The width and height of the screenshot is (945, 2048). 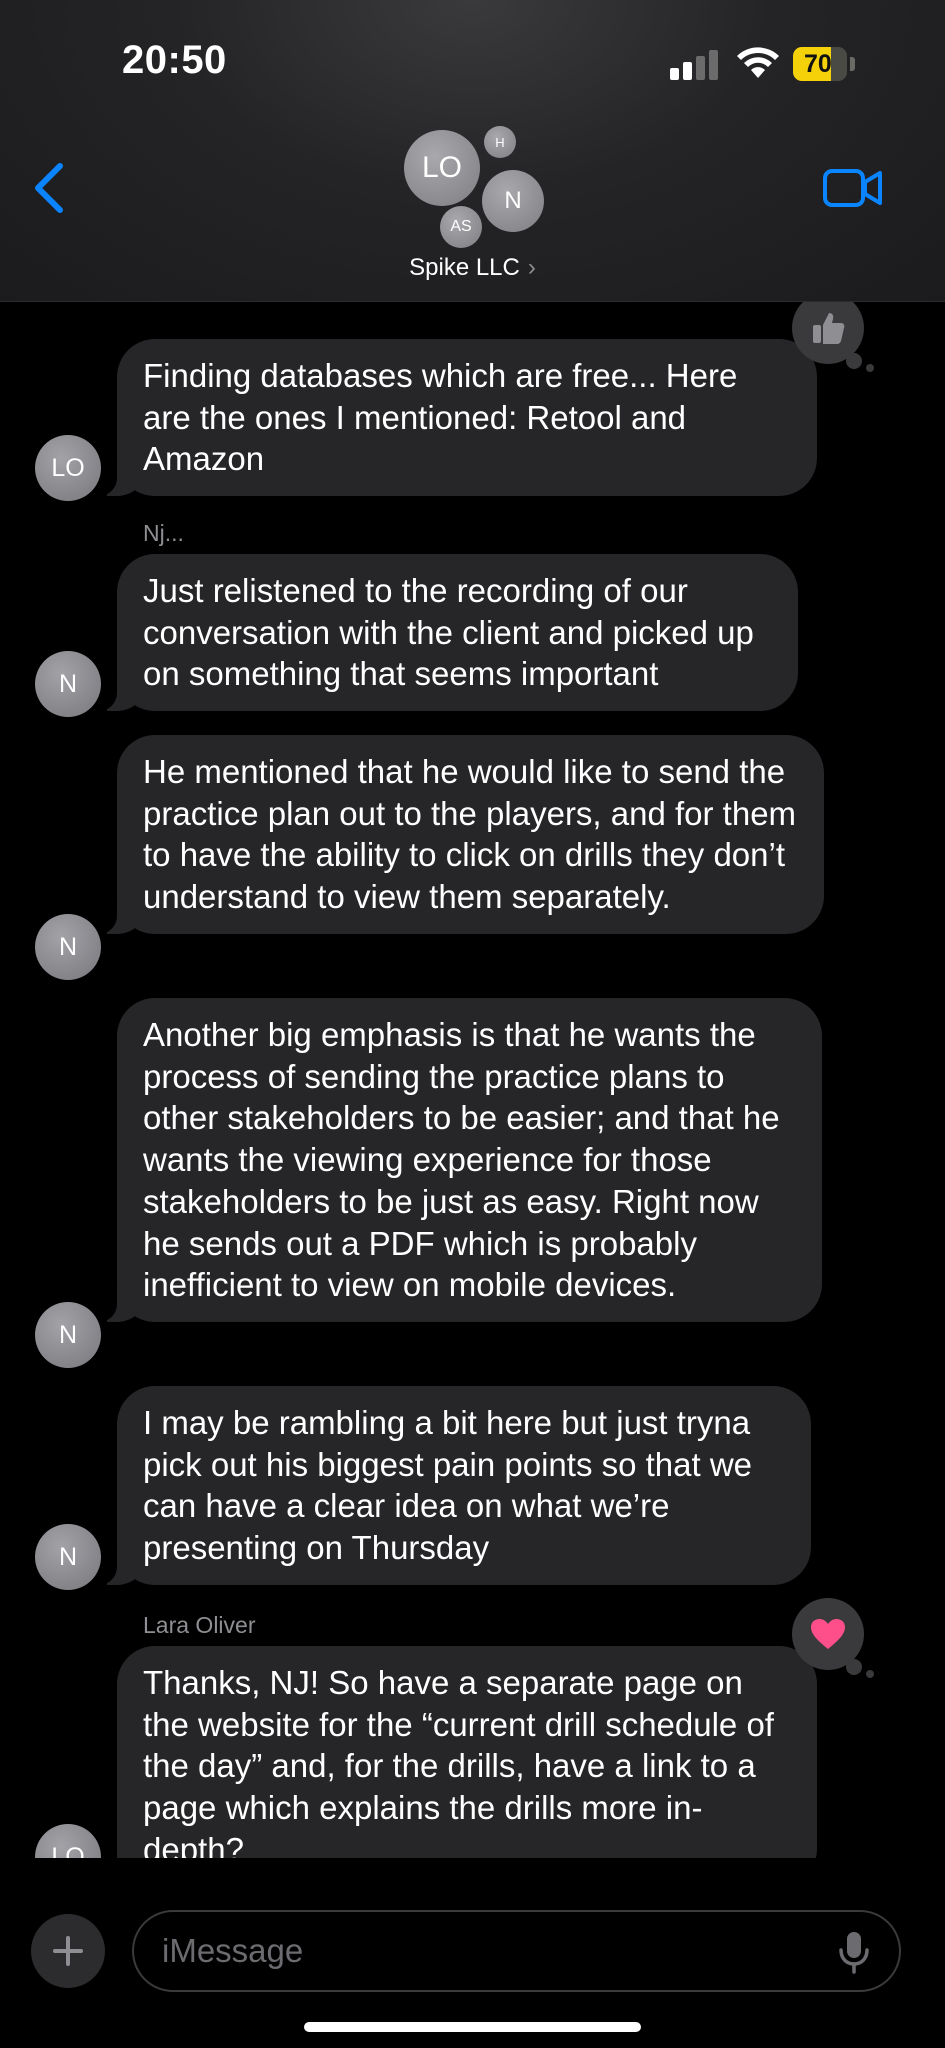 I want to click on cellular-signal-icon, so click(x=694, y=65).